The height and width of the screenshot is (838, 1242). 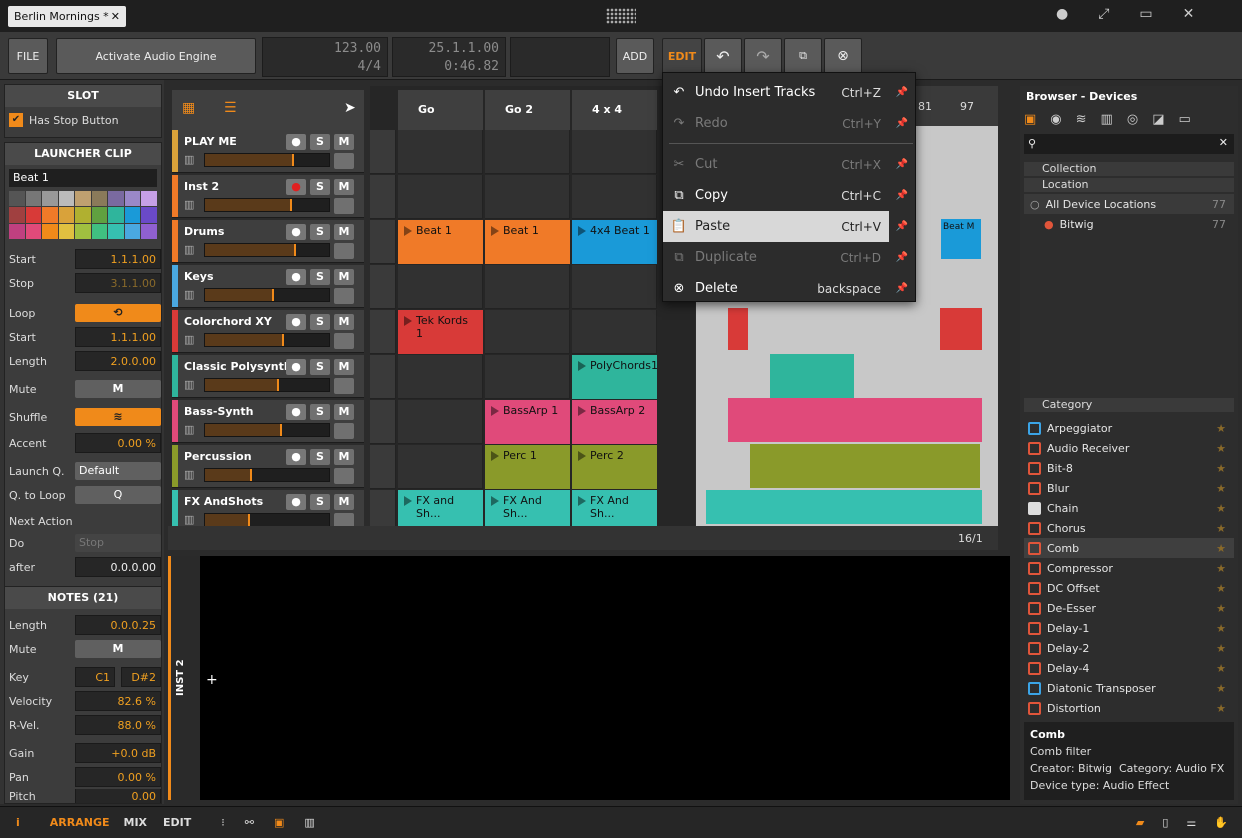 I want to click on r-vel-value: 88.0 %, so click(x=118, y=725).